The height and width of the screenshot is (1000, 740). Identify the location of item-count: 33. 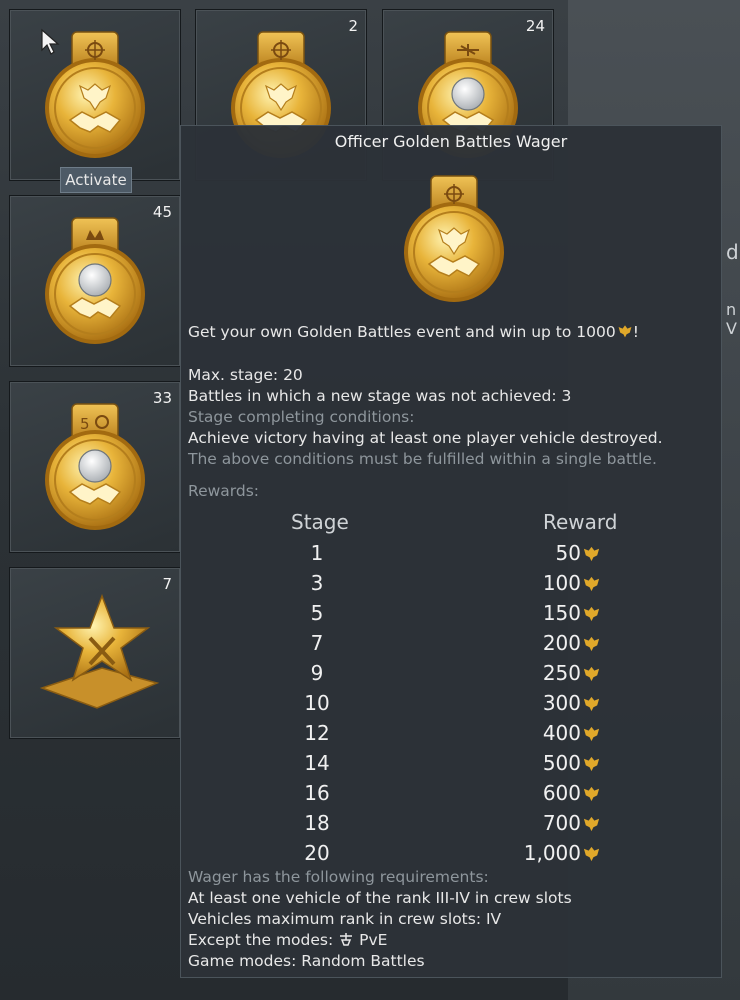
(162, 398).